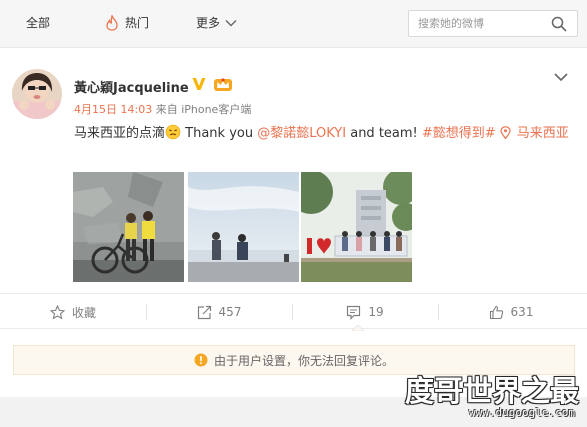  Describe the element at coordinates (199, 84) in the screenshot. I see `verified-v-icon` at that location.